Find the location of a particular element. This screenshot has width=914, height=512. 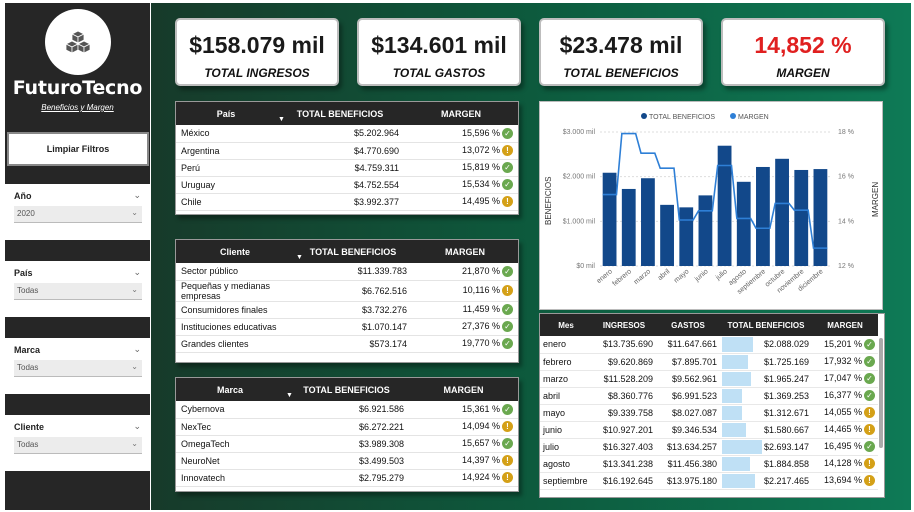

table-row: Grandes clientes $573.174 19,770 % ✓ is located at coordinates (347, 344).